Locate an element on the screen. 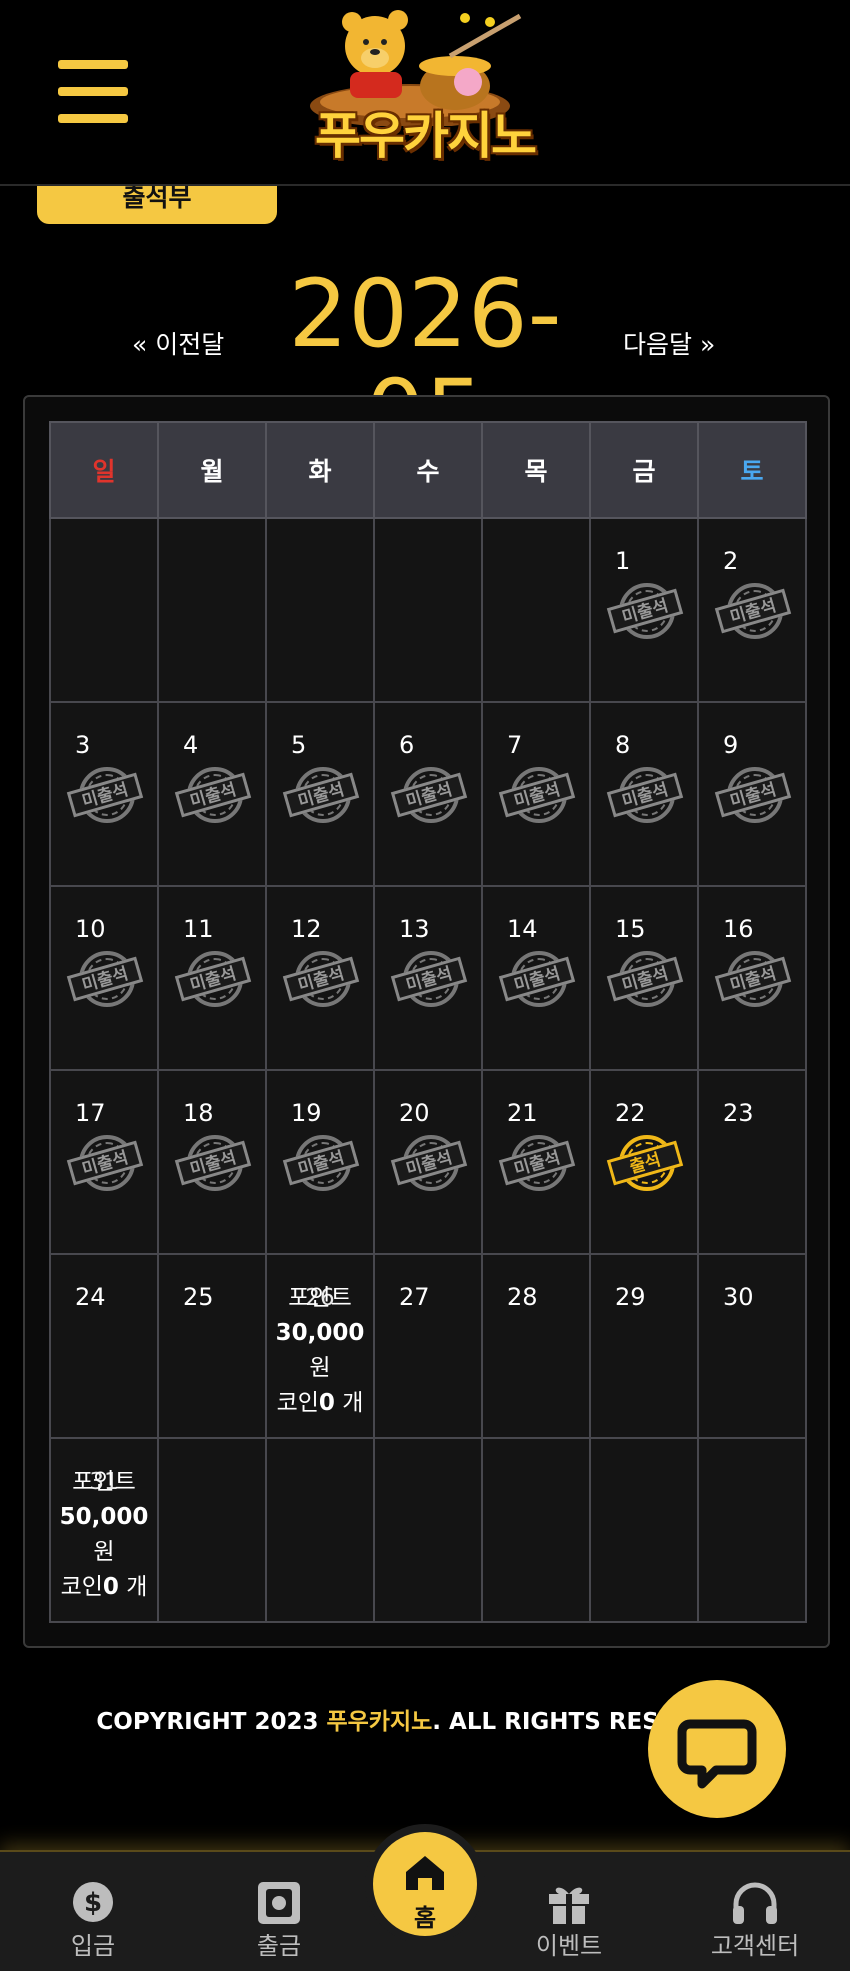 The width and height of the screenshot is (850, 1971). calendar-day-cell: 4 미출석 is located at coordinates (212, 794).